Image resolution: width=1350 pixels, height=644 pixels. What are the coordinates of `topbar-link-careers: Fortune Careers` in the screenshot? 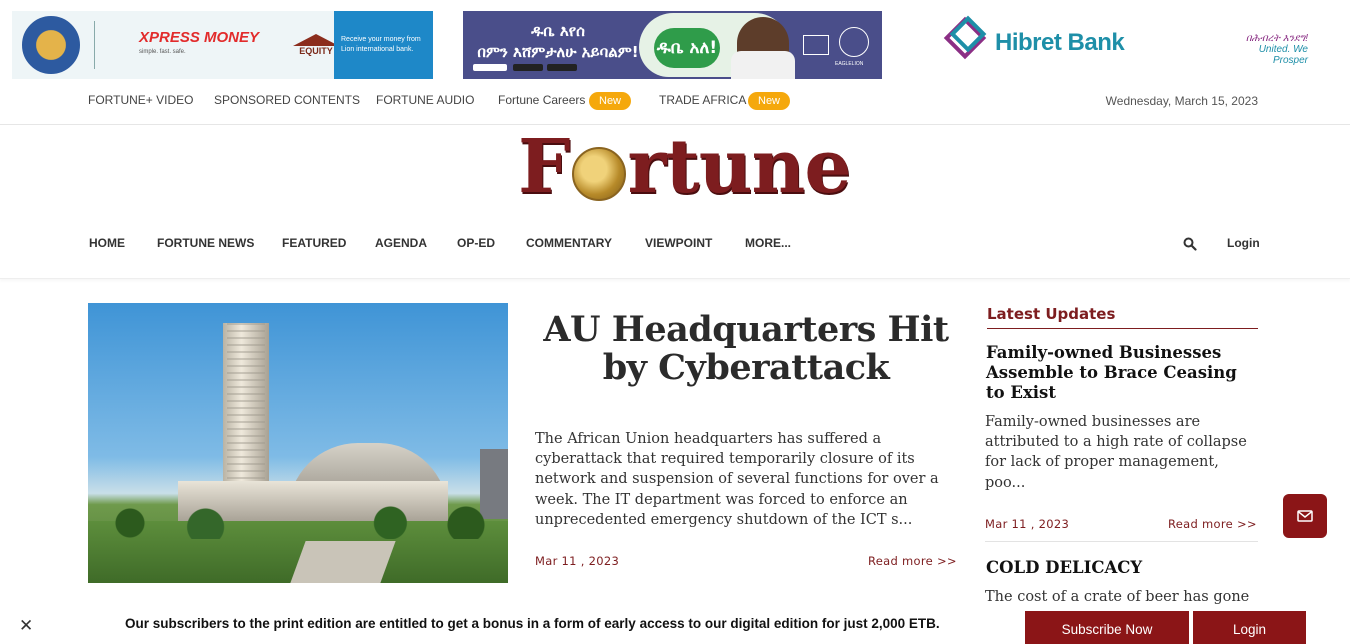 It's located at (541, 100).